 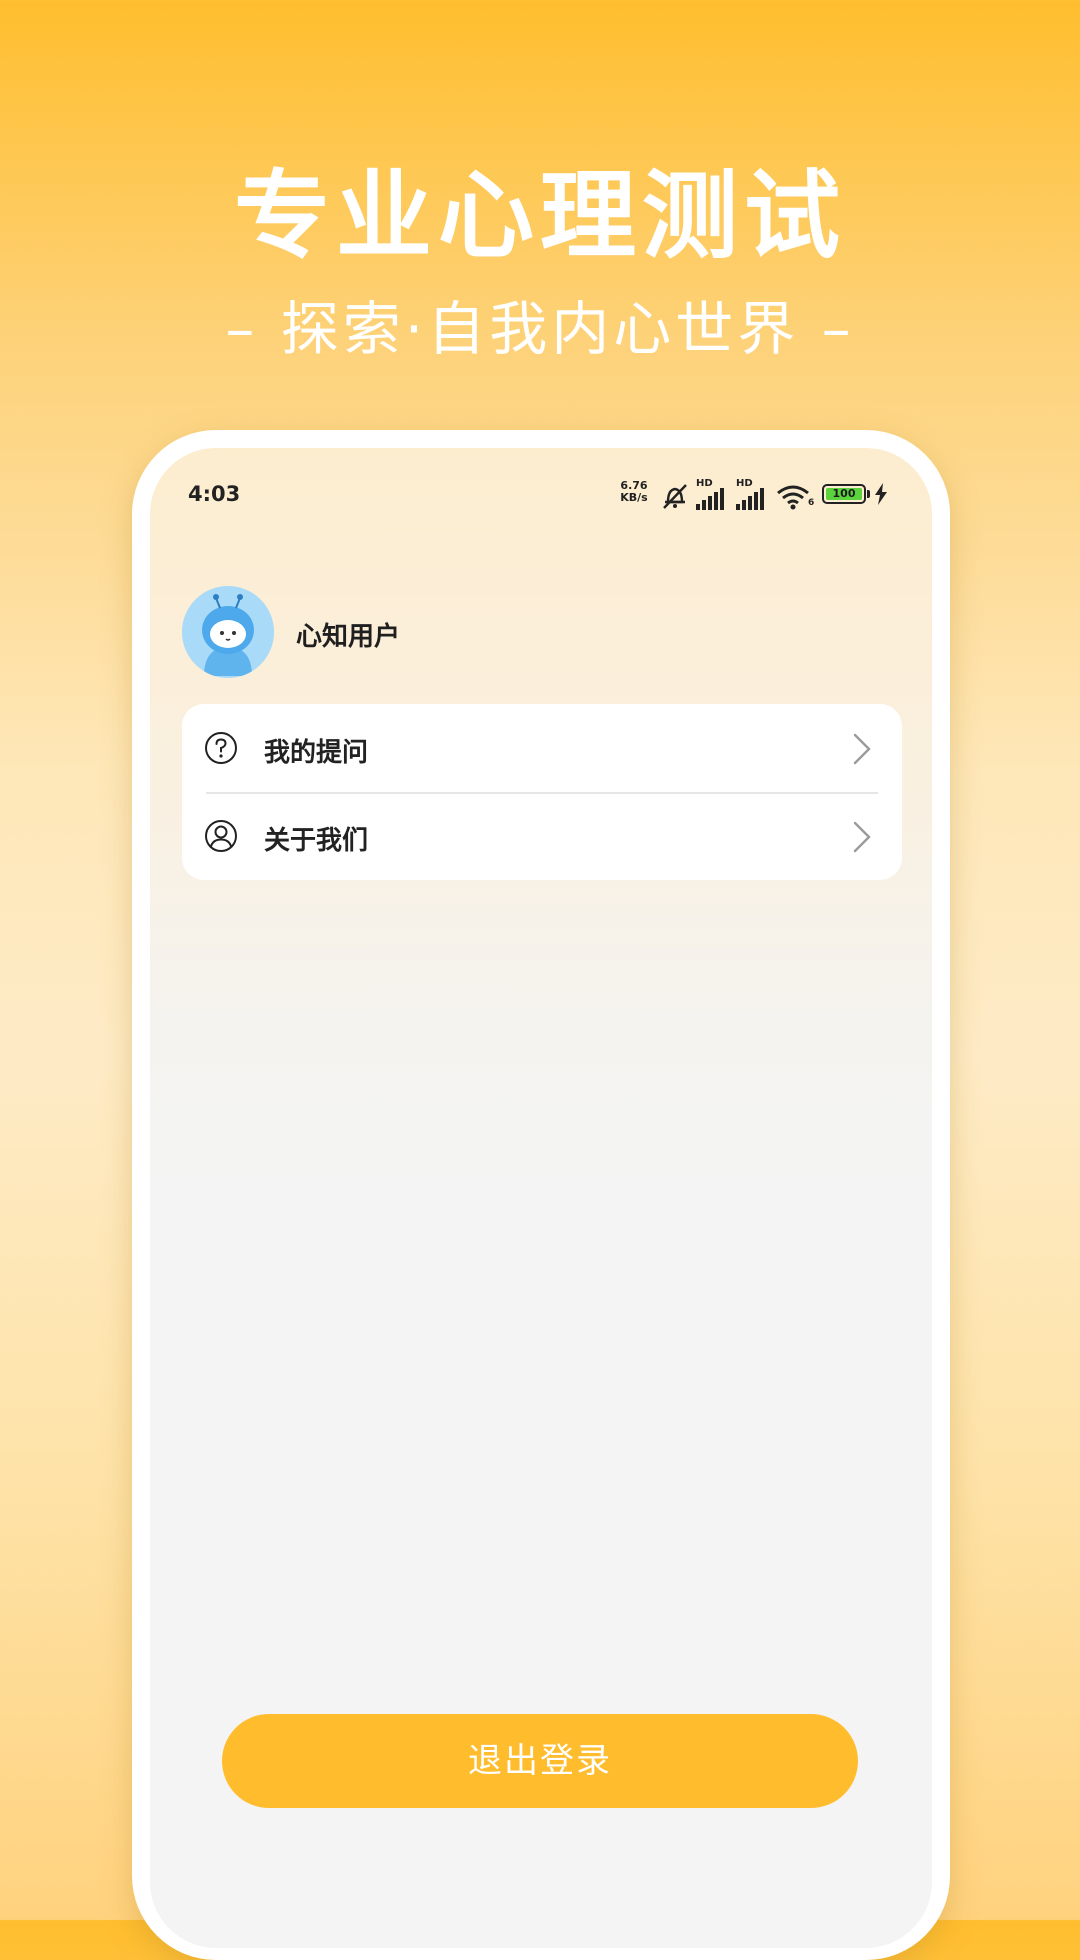 What do you see at coordinates (634, 497) in the screenshot?
I see `net-speed-unit: KB/s` at bounding box center [634, 497].